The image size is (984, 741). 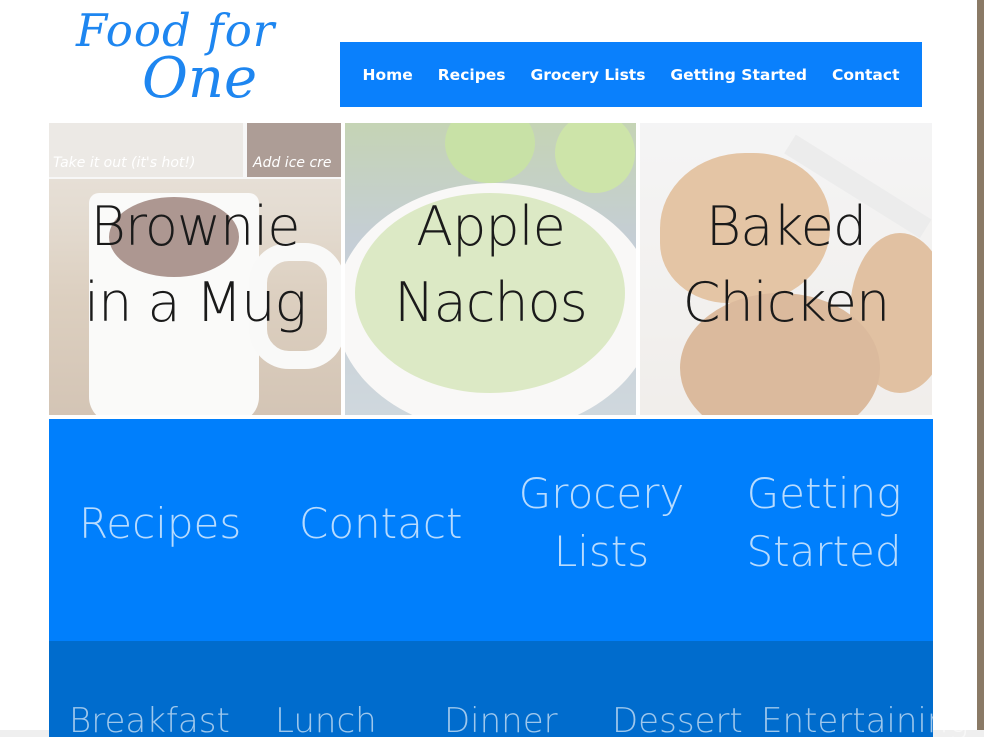 What do you see at coordinates (501, 721) in the screenshot?
I see `category-dinner-link: Dinner` at bounding box center [501, 721].